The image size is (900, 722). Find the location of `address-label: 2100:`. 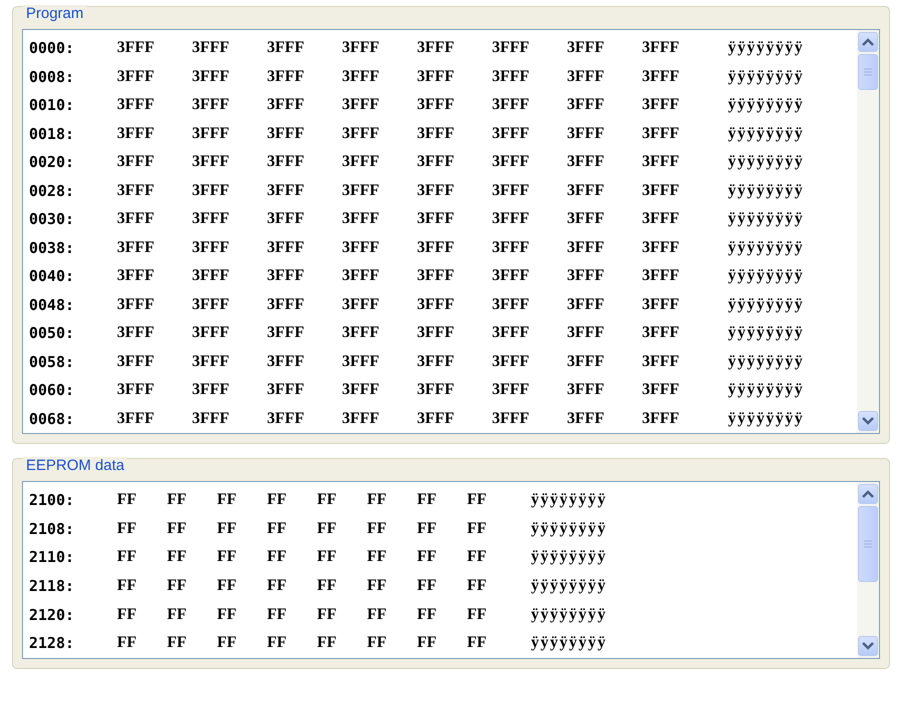

address-label: 2100: is located at coordinates (52, 500).